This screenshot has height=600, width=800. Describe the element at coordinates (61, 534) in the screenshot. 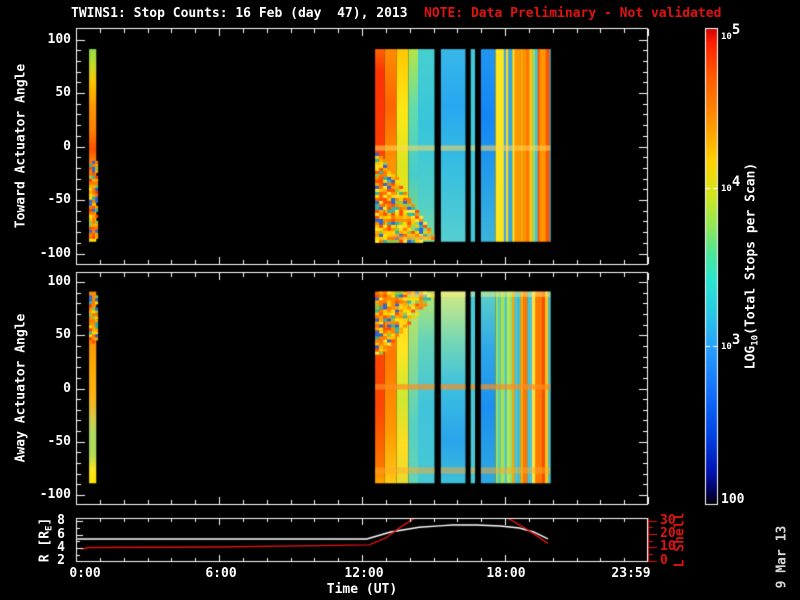

I see `r-tick-label: 6` at that location.